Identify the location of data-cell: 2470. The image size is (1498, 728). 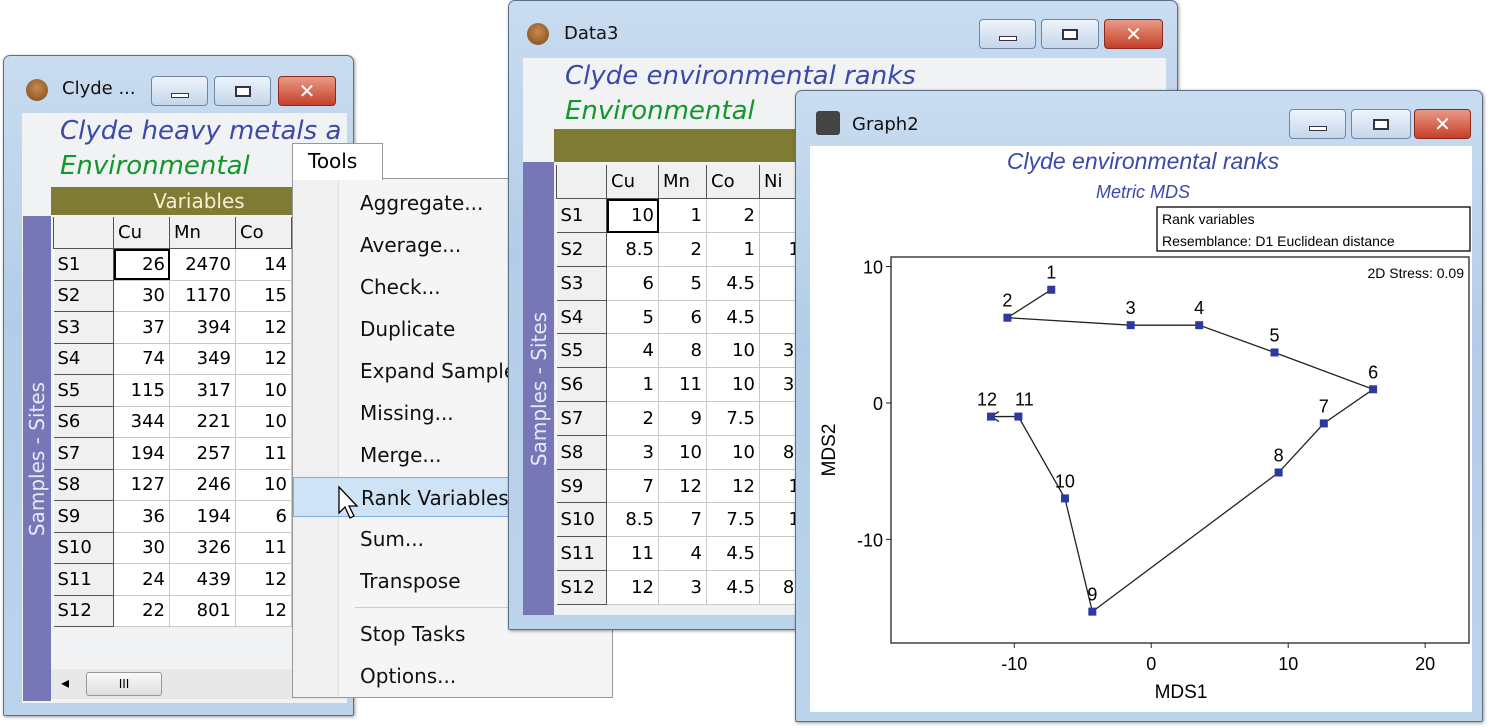
(202, 264).